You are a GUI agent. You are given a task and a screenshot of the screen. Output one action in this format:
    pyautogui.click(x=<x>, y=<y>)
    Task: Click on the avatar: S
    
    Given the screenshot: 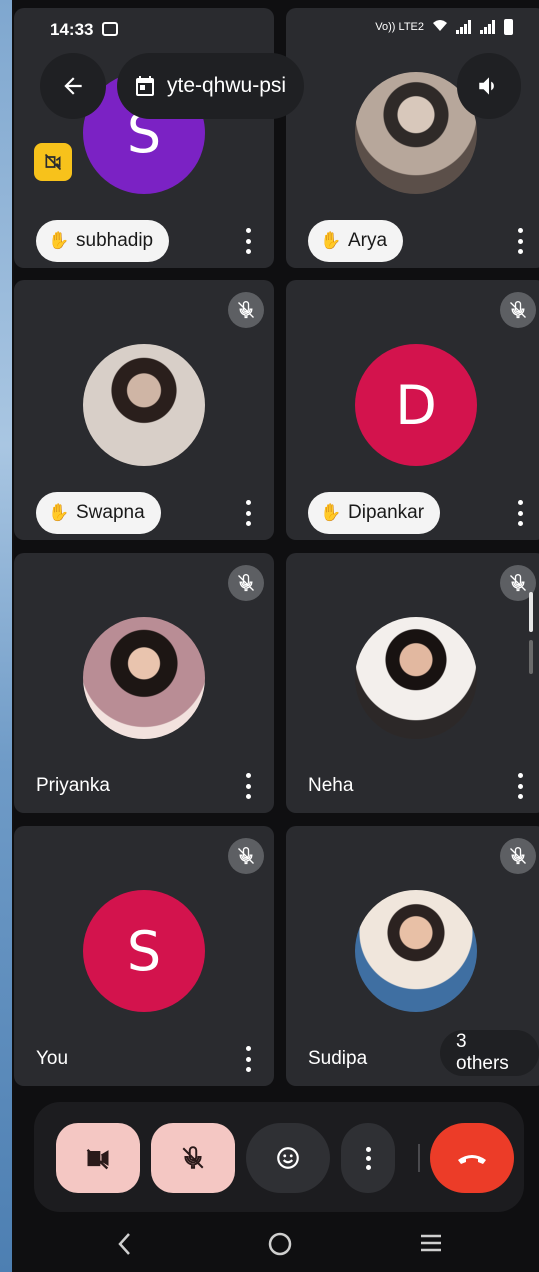 What is the action you would take?
    pyautogui.click(x=144, y=951)
    